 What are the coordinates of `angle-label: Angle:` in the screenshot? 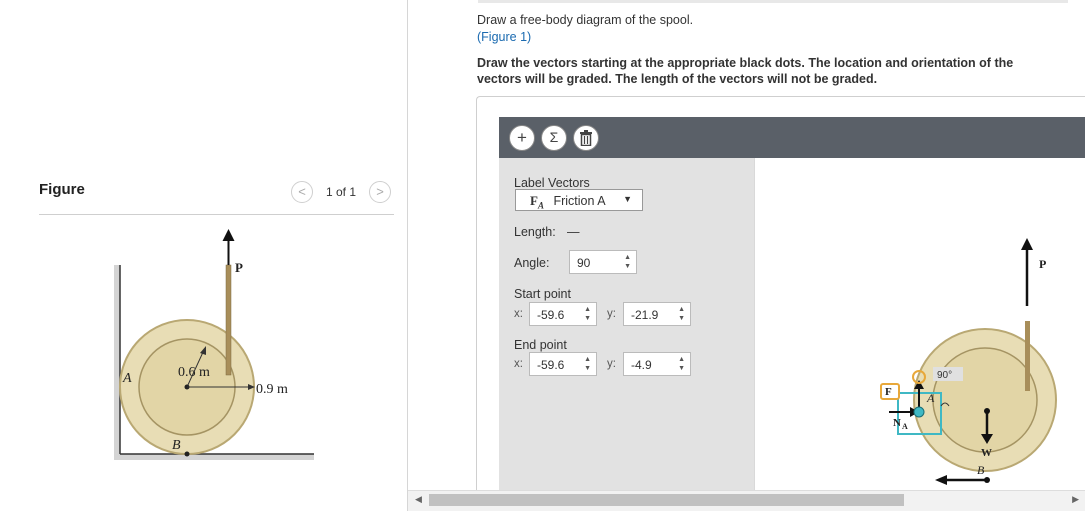 It's located at (532, 263).